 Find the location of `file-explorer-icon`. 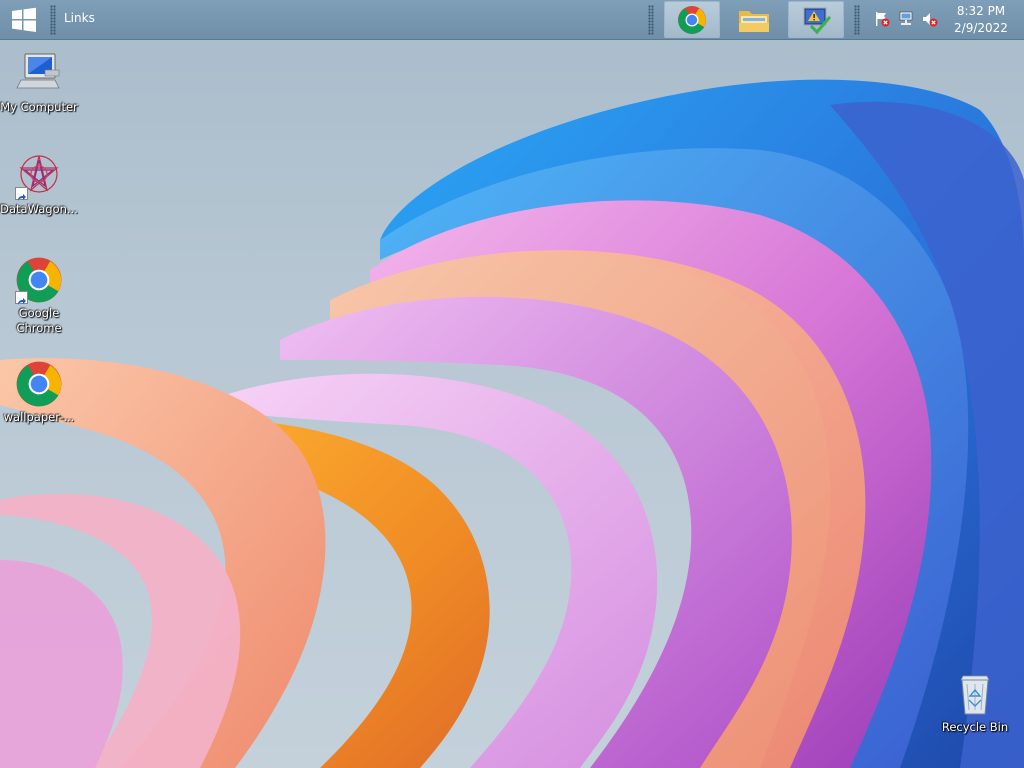

file-explorer-icon is located at coordinates (754, 21).